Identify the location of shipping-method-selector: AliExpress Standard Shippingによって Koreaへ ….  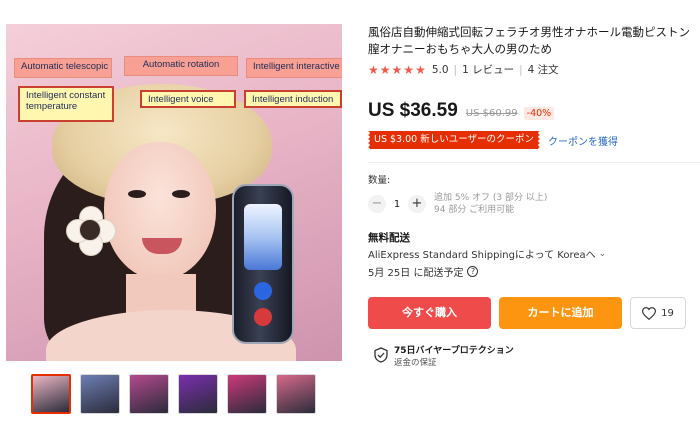
(487, 254).